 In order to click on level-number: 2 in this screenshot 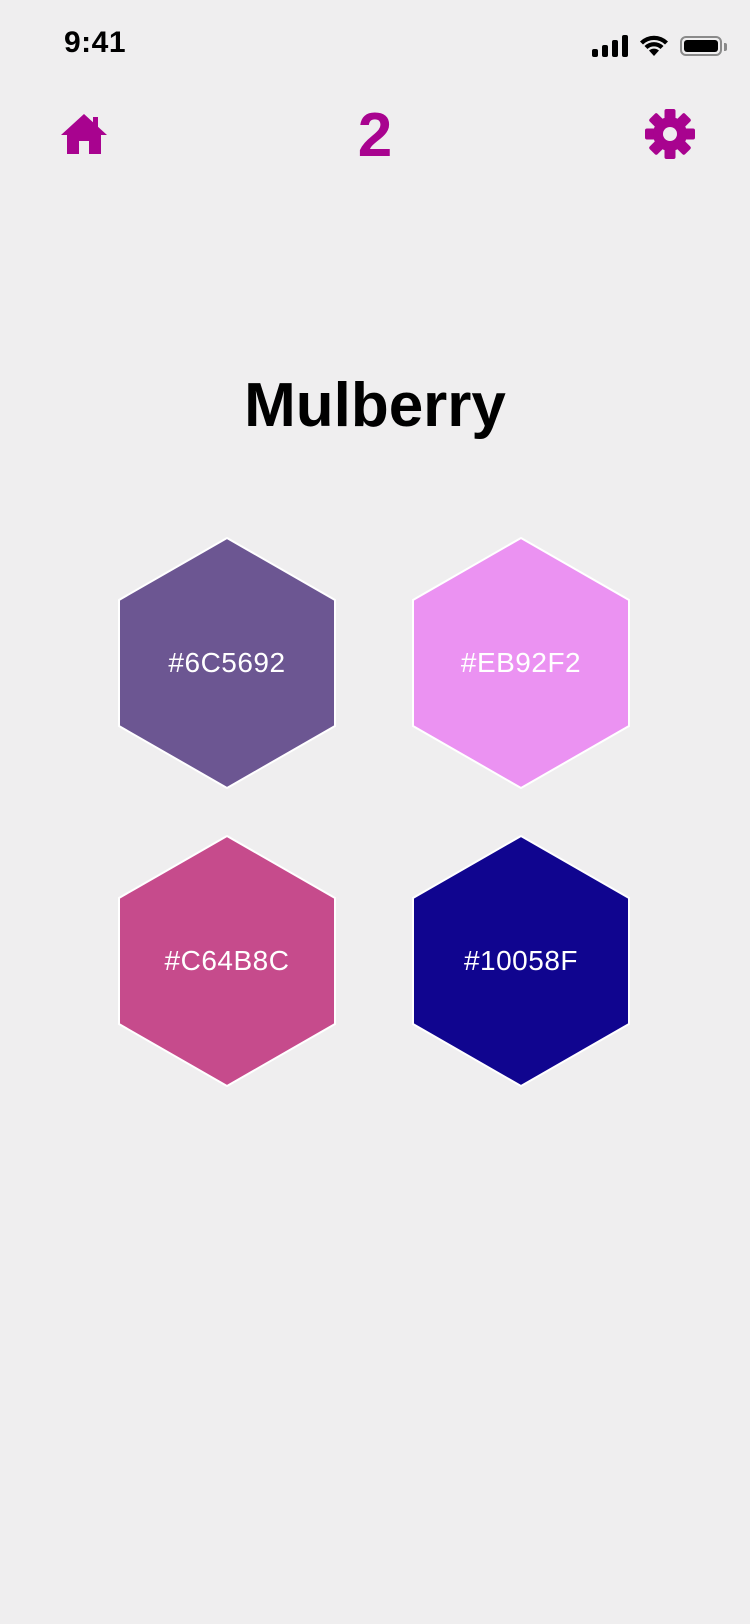, I will do `click(375, 135)`.